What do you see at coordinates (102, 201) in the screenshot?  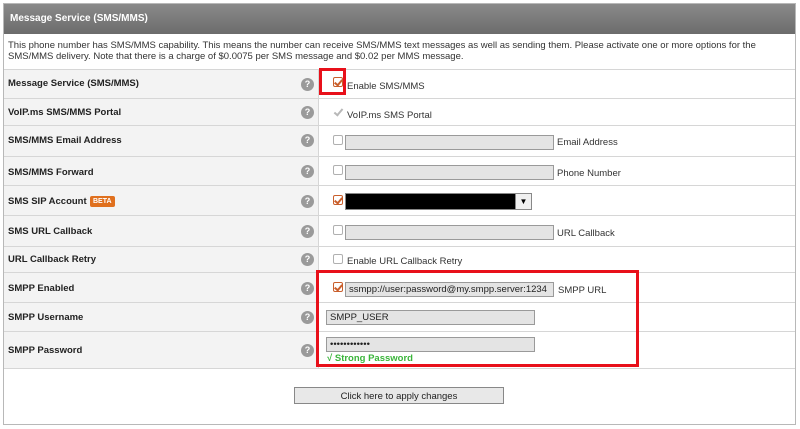 I see `beta-badge: BETA` at bounding box center [102, 201].